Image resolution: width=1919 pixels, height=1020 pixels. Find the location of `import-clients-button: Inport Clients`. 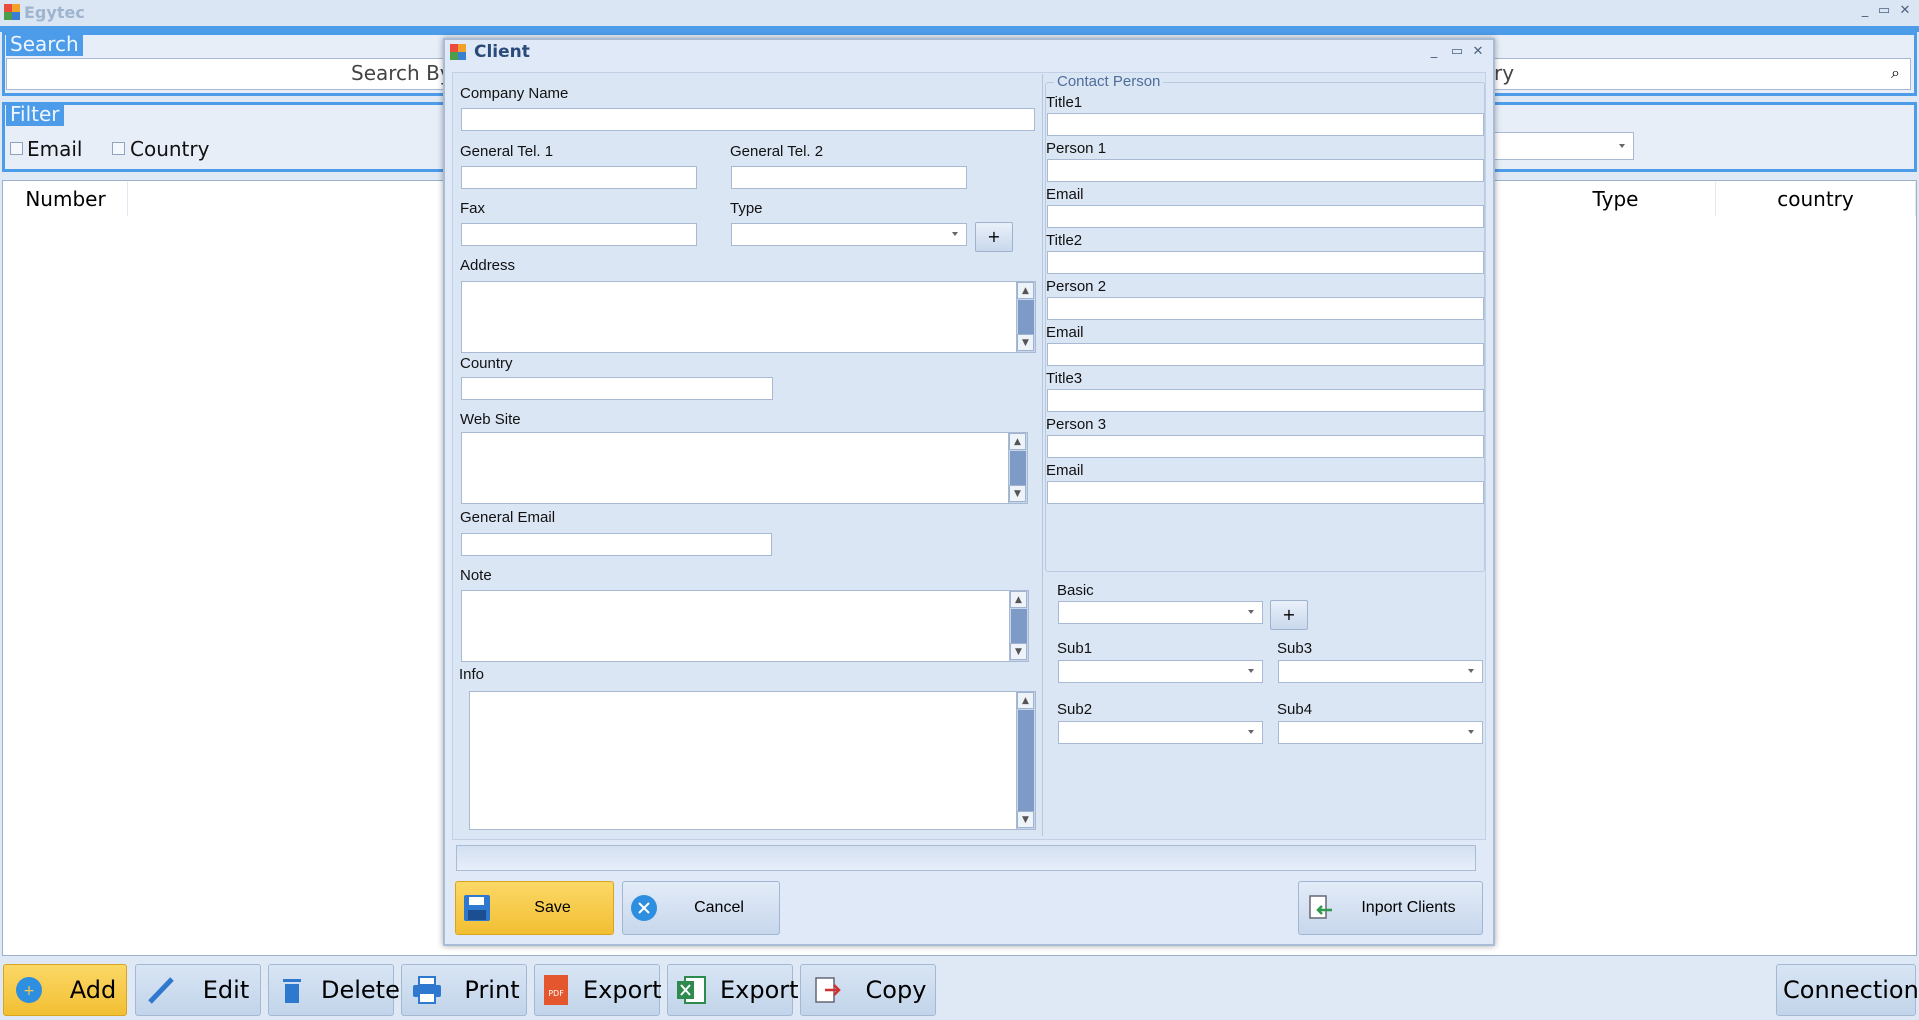

import-clients-button: Inport Clients is located at coordinates (1390, 908).